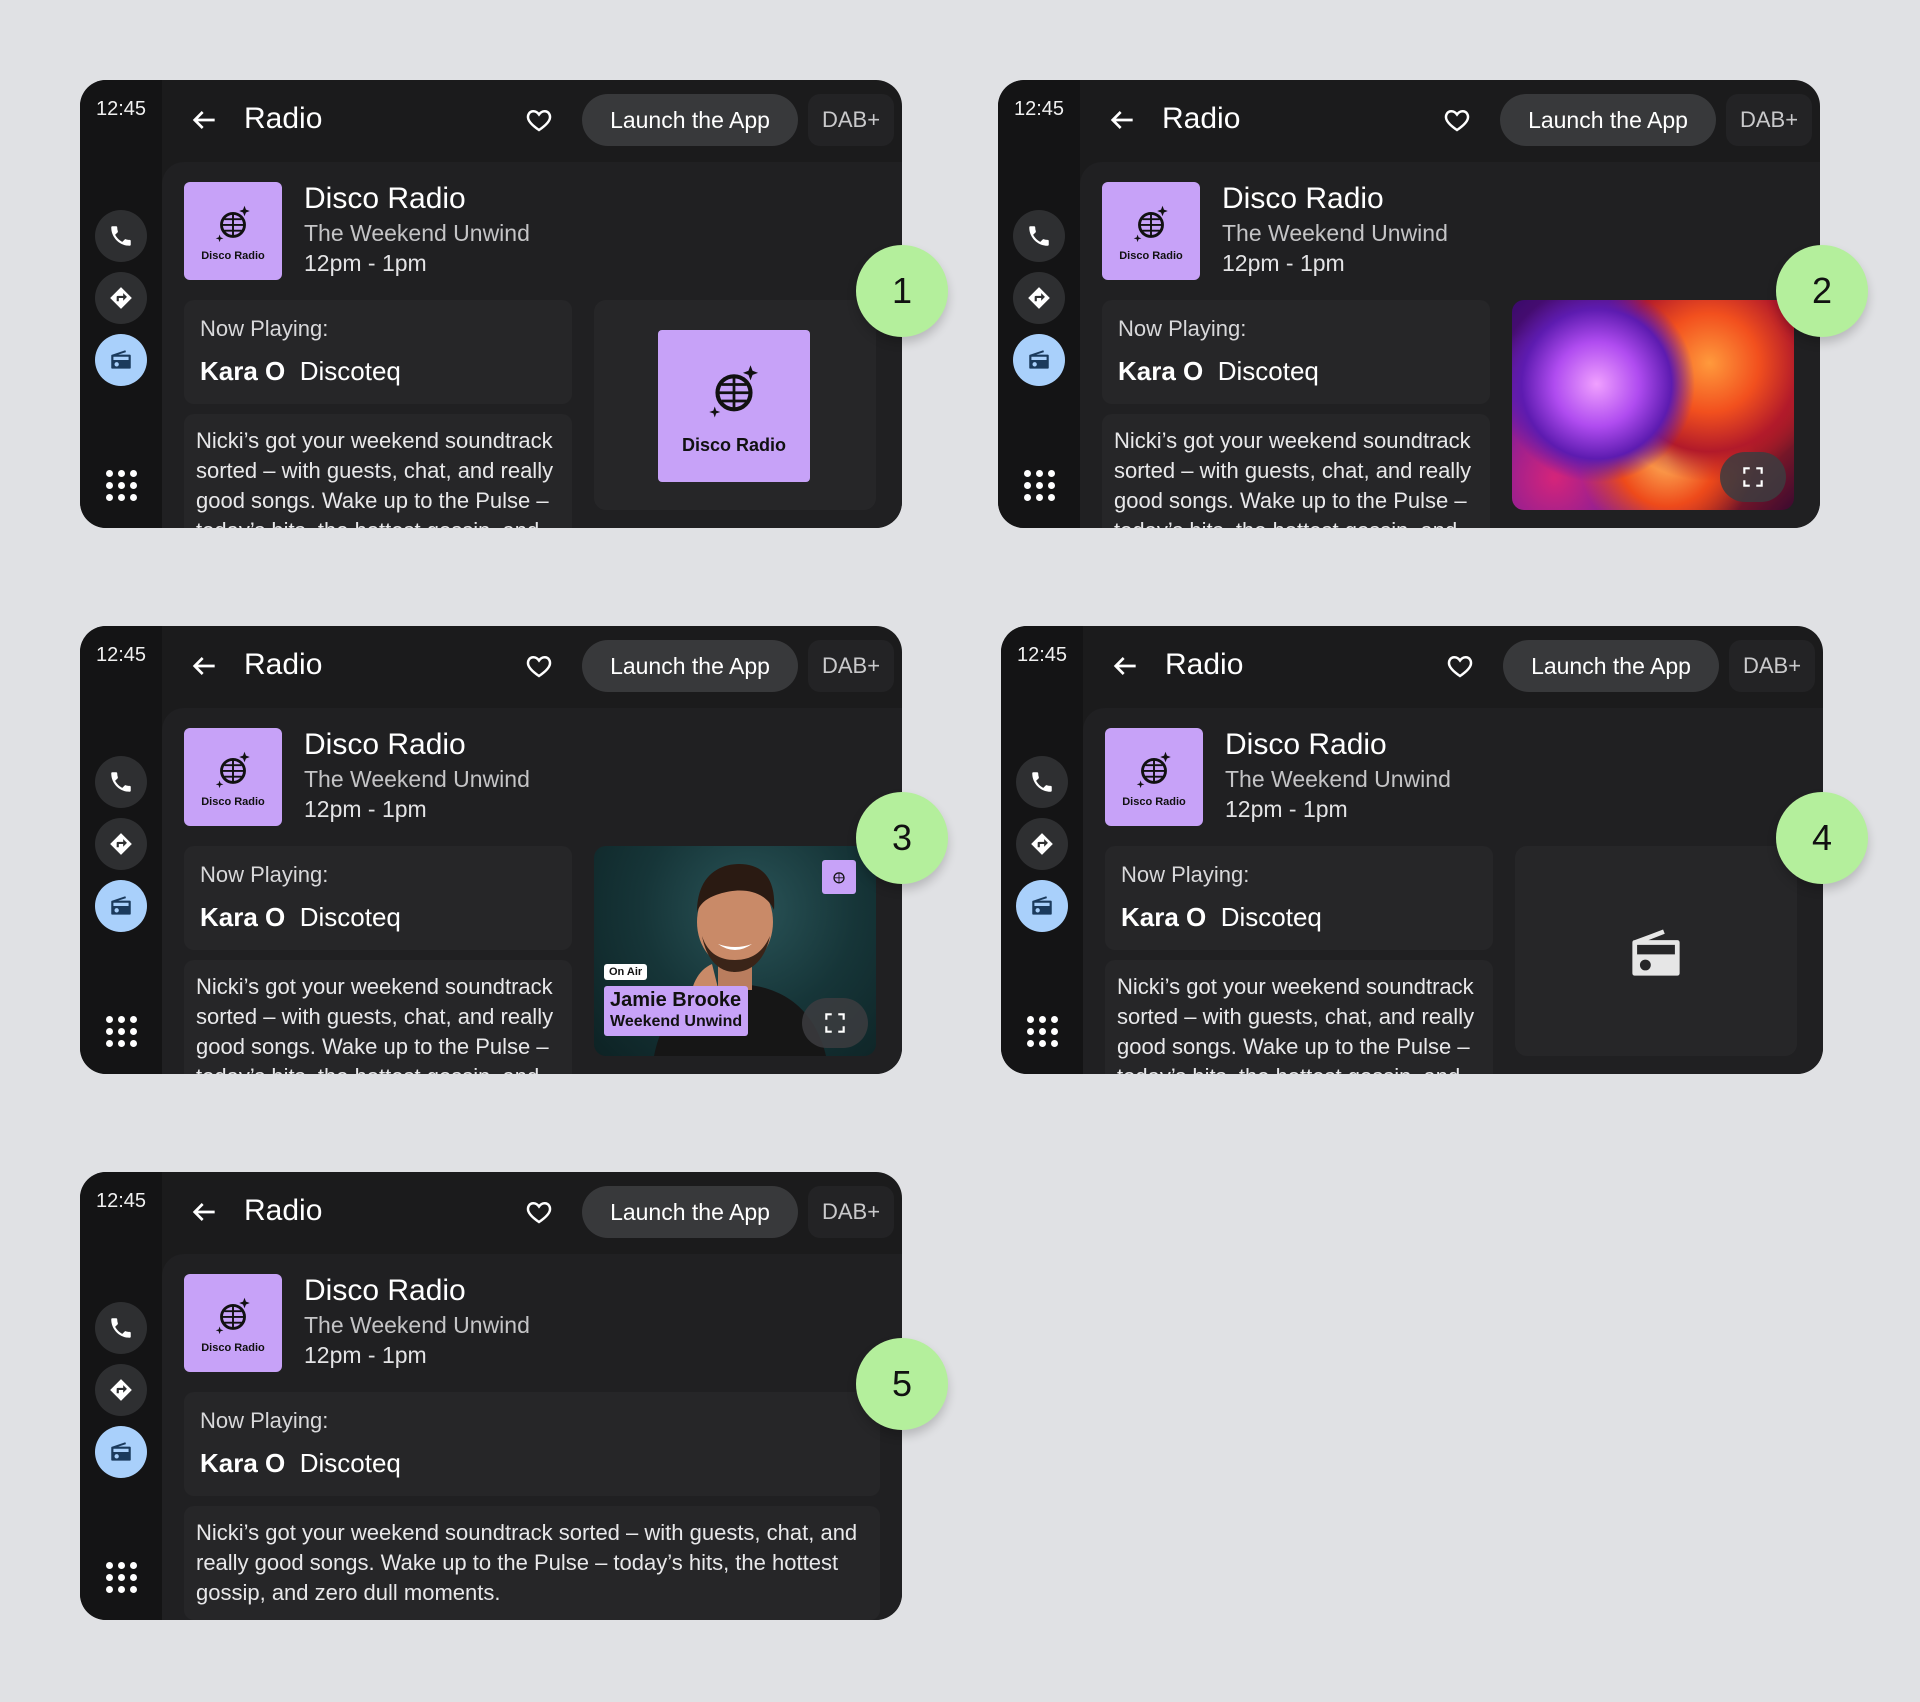  I want to click on on-air-tag: On Air, so click(626, 972).